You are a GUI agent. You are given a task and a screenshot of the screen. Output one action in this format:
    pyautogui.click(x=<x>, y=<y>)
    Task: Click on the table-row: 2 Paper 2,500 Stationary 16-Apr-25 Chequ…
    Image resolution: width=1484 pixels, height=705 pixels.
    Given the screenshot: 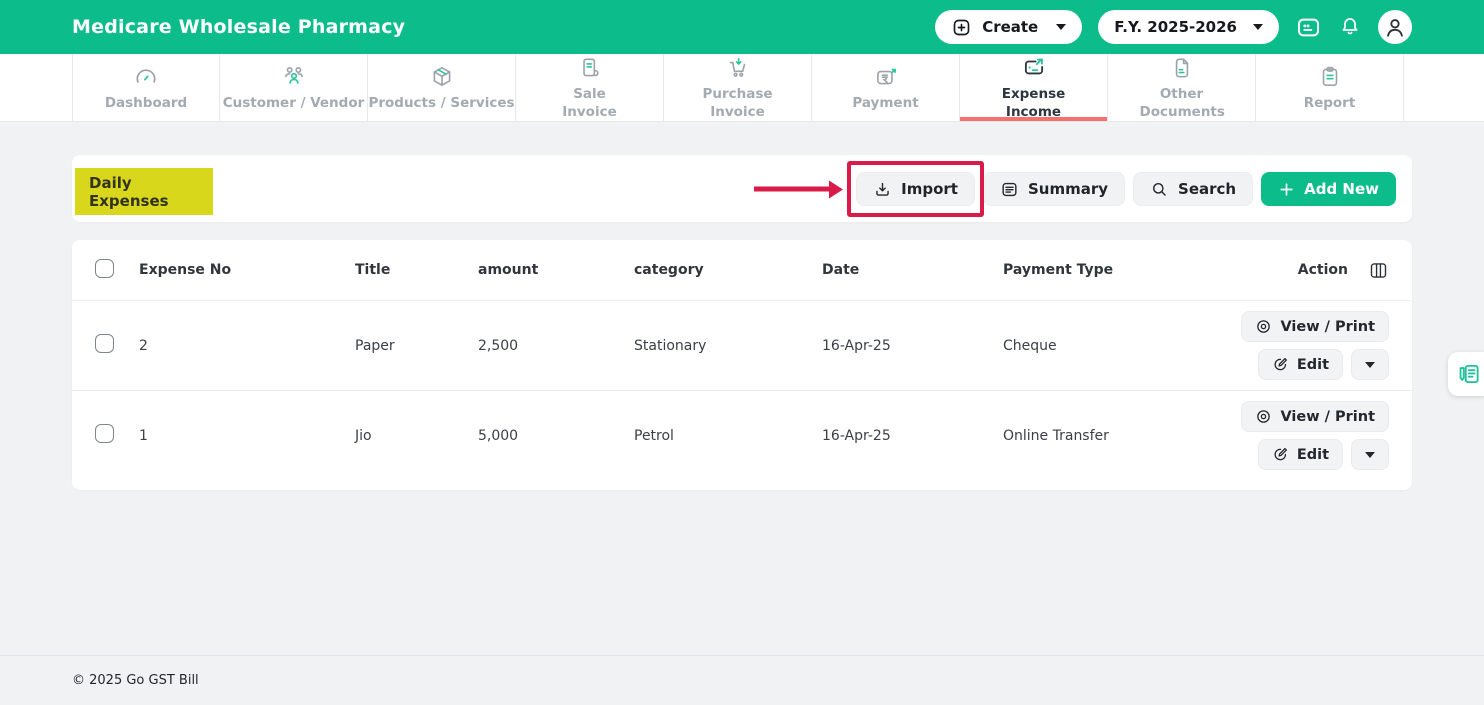 What is the action you would take?
    pyautogui.click(x=742, y=345)
    